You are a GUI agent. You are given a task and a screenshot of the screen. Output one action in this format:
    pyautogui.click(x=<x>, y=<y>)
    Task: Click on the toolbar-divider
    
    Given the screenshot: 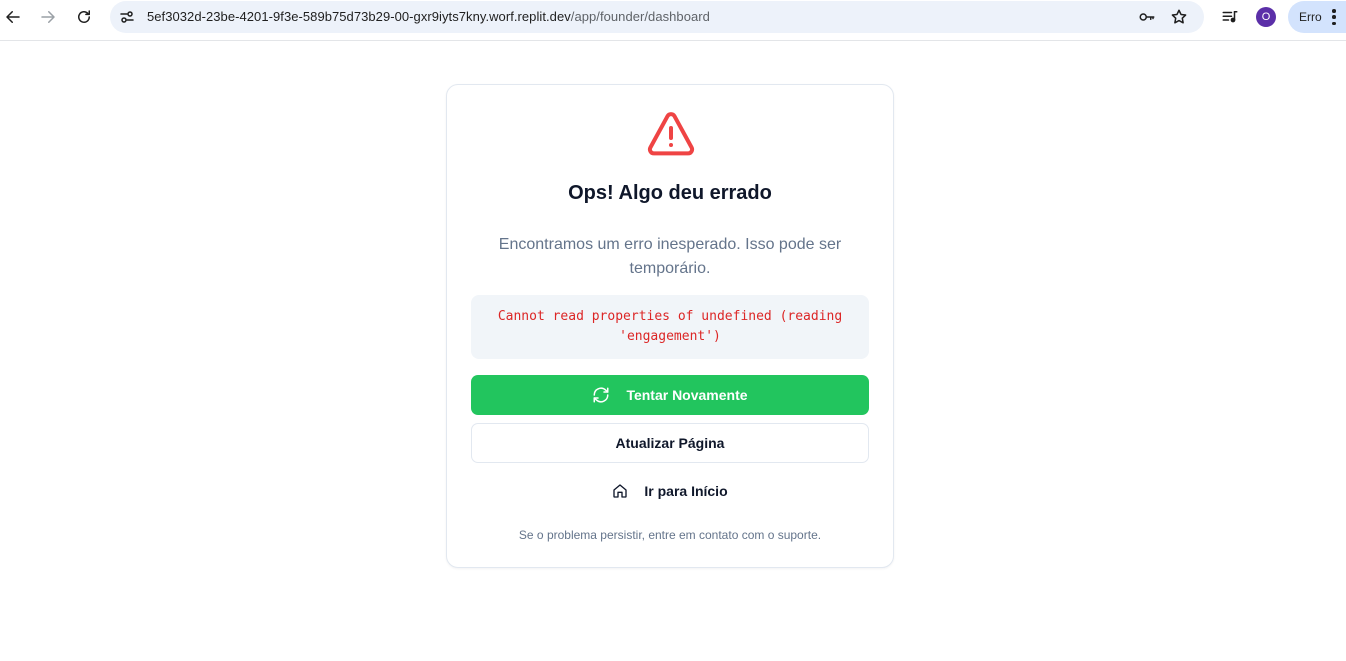 What is the action you would take?
    pyautogui.click(x=673, y=40)
    